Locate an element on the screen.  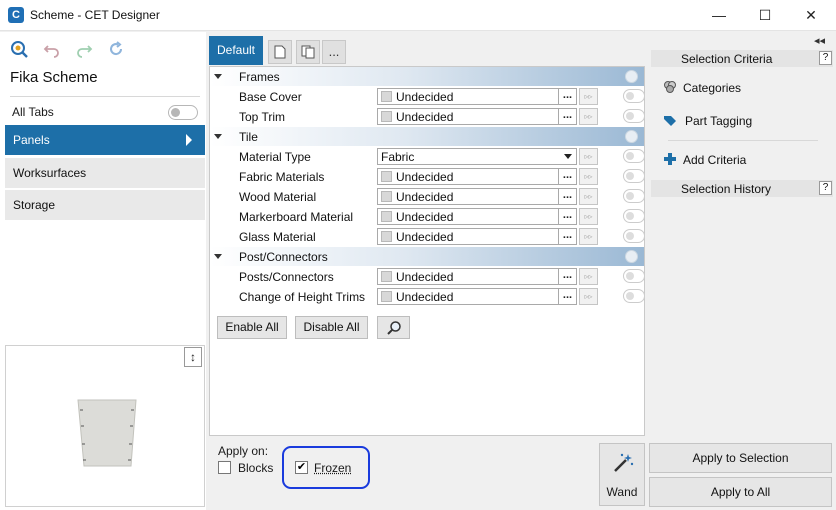
section-title: Selection Criteria is located at coordinates (727, 59).